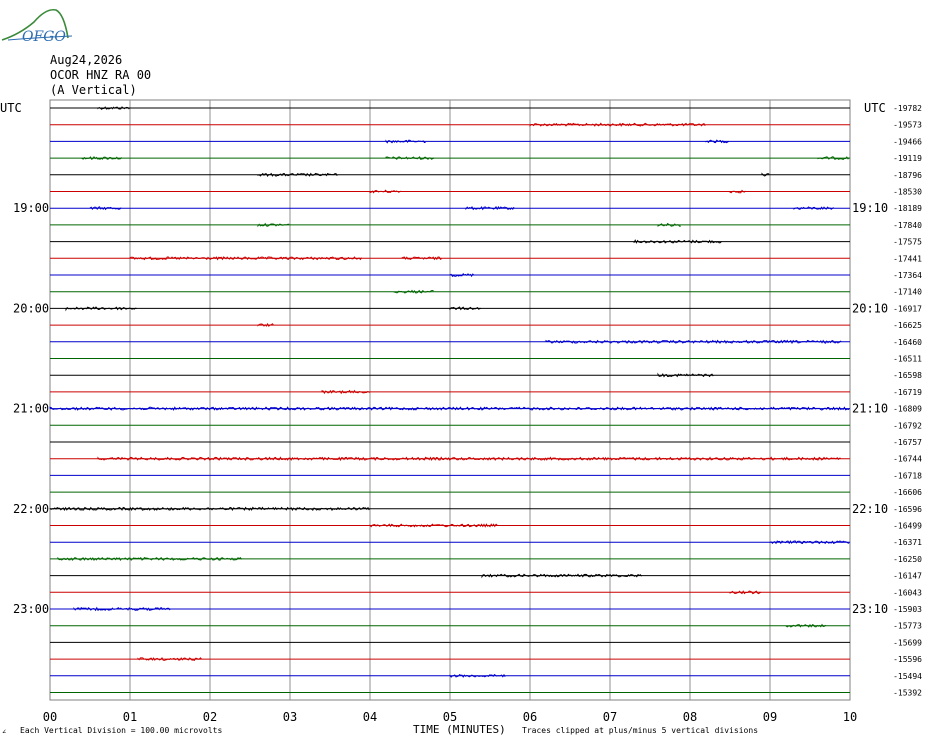  What do you see at coordinates (907, 659) in the screenshot?
I see `offset-label: -15596` at bounding box center [907, 659].